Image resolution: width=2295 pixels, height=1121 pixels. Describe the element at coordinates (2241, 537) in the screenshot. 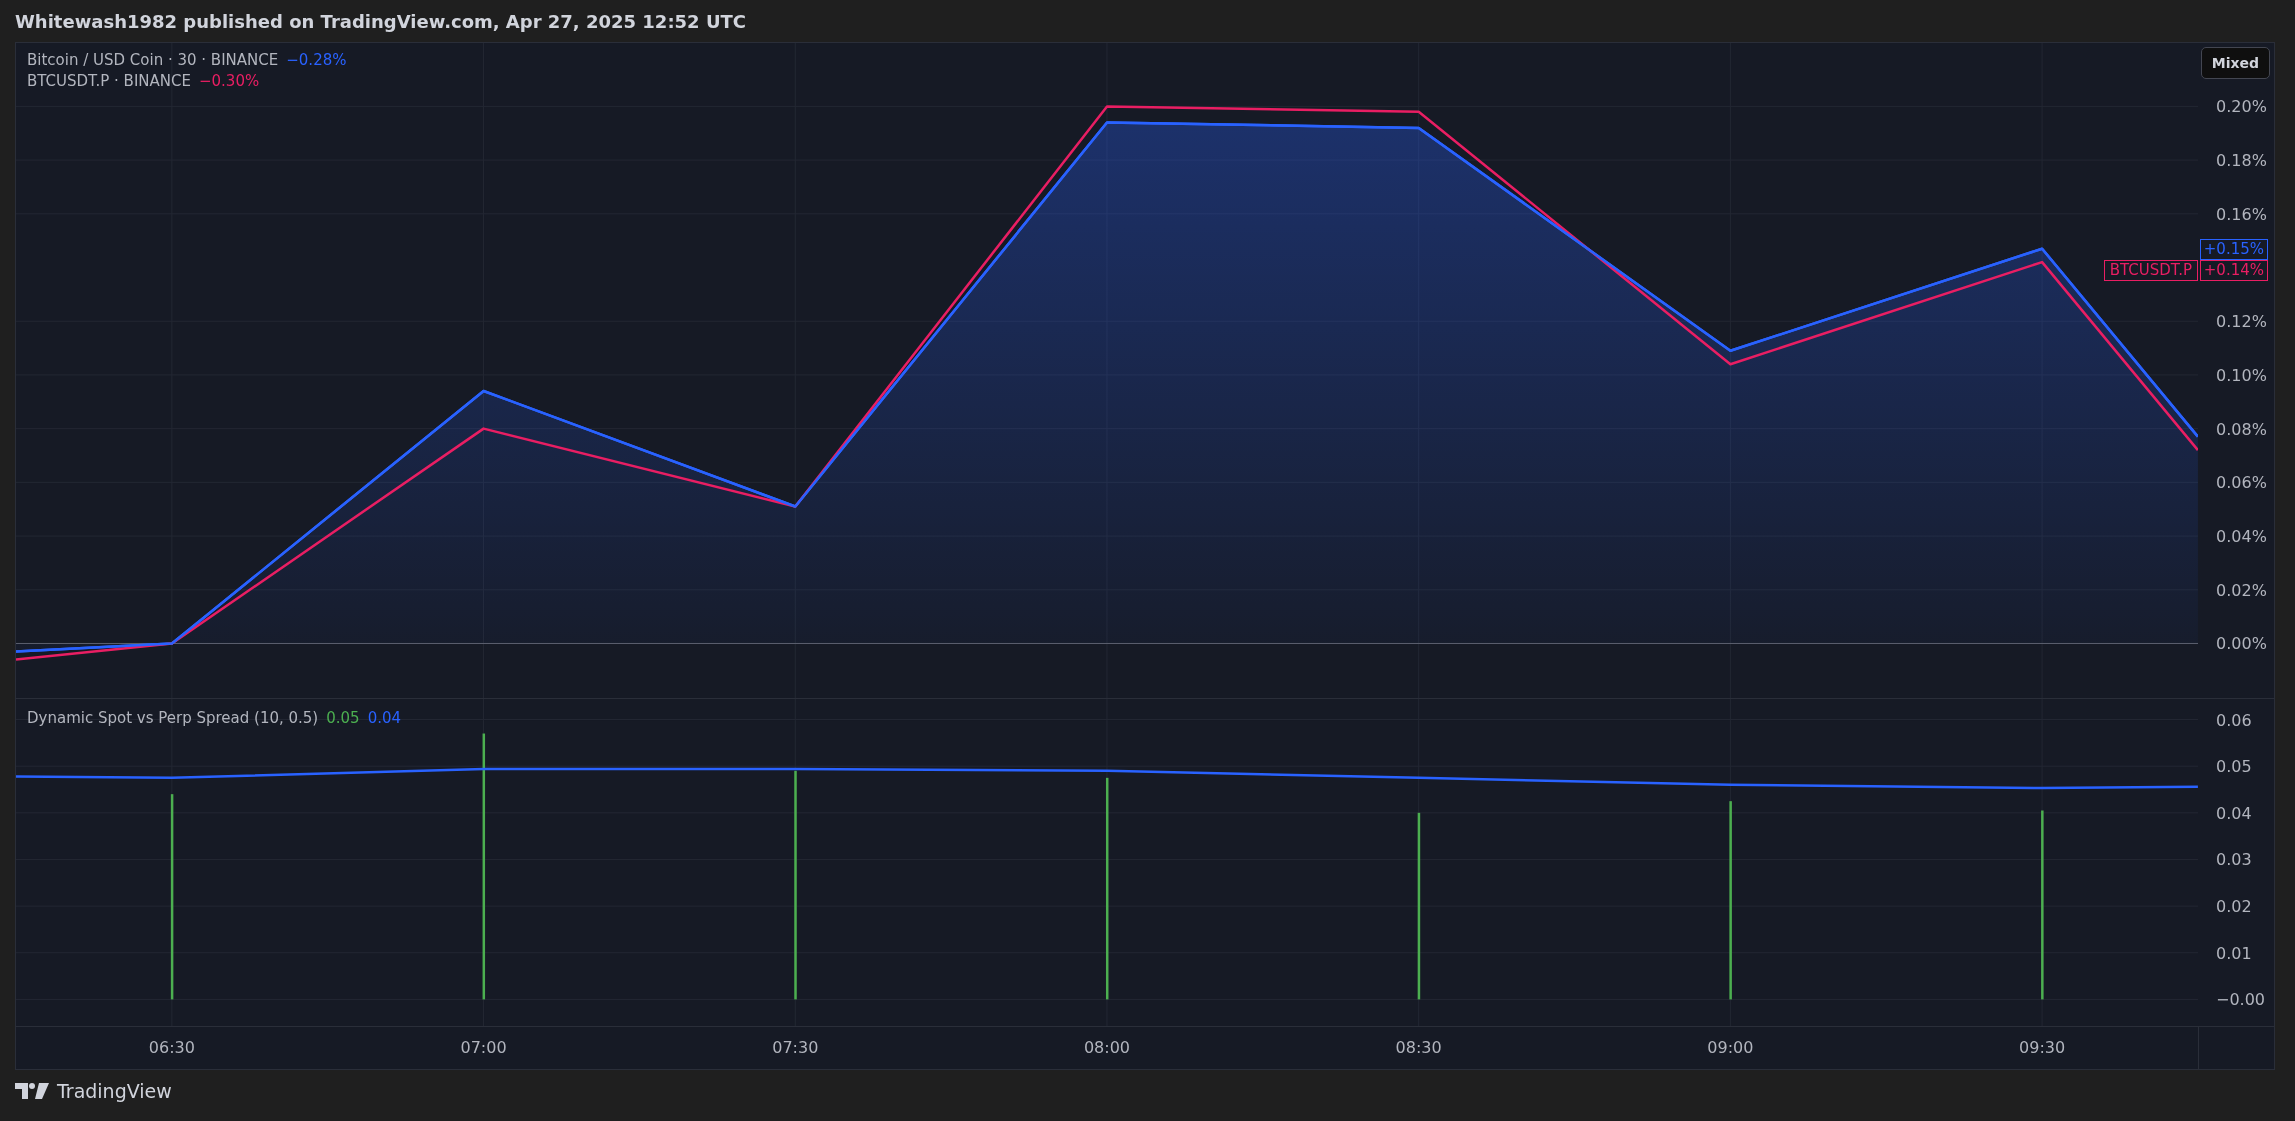

I see `axis-label: 0.04%` at that location.